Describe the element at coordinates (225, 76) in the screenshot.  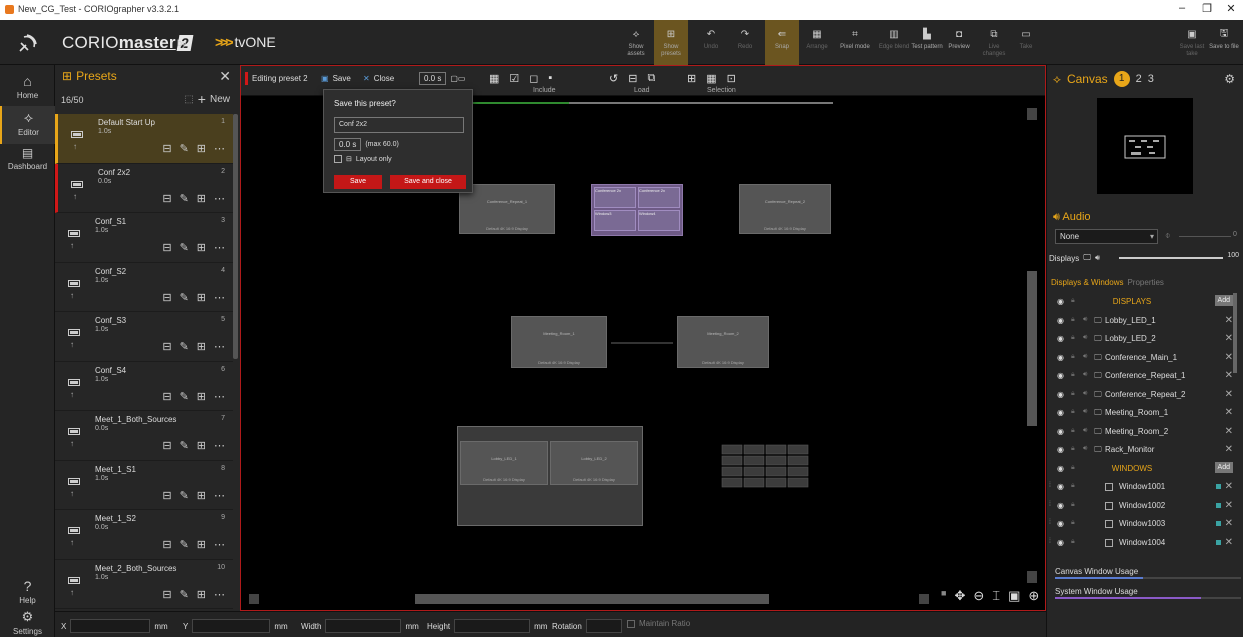
I see `close-presets-button: ✕` at that location.